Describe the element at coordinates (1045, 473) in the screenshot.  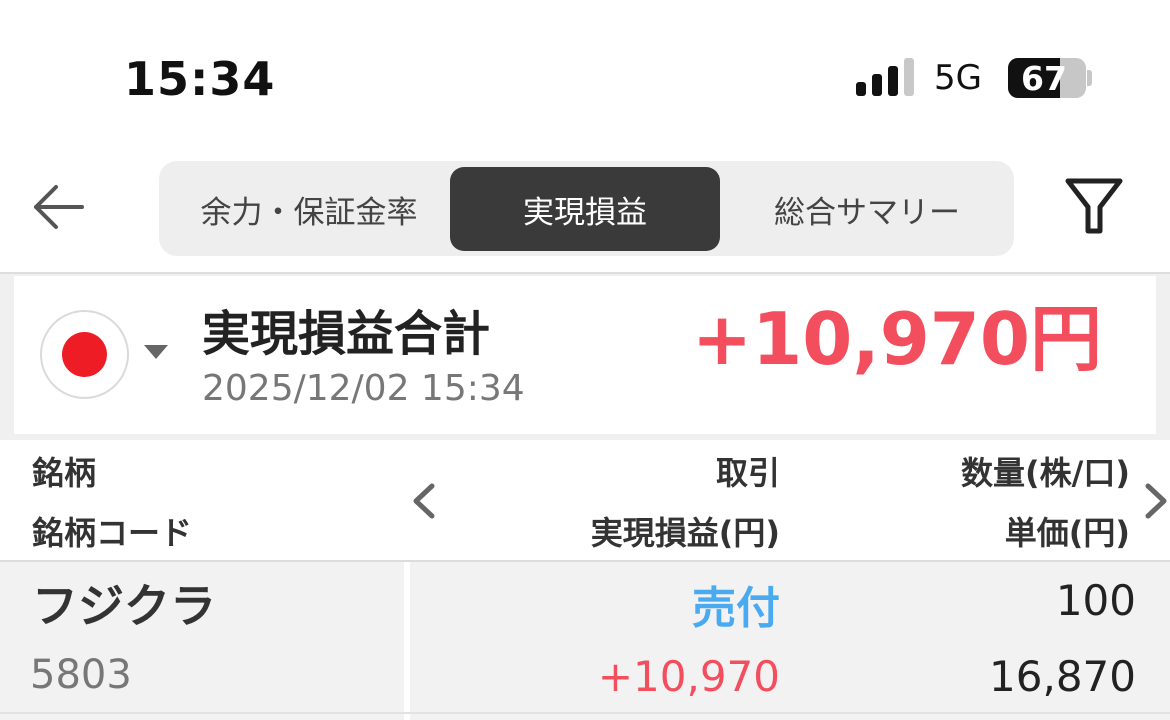
I see `header-quantity: 数量(株/口)` at that location.